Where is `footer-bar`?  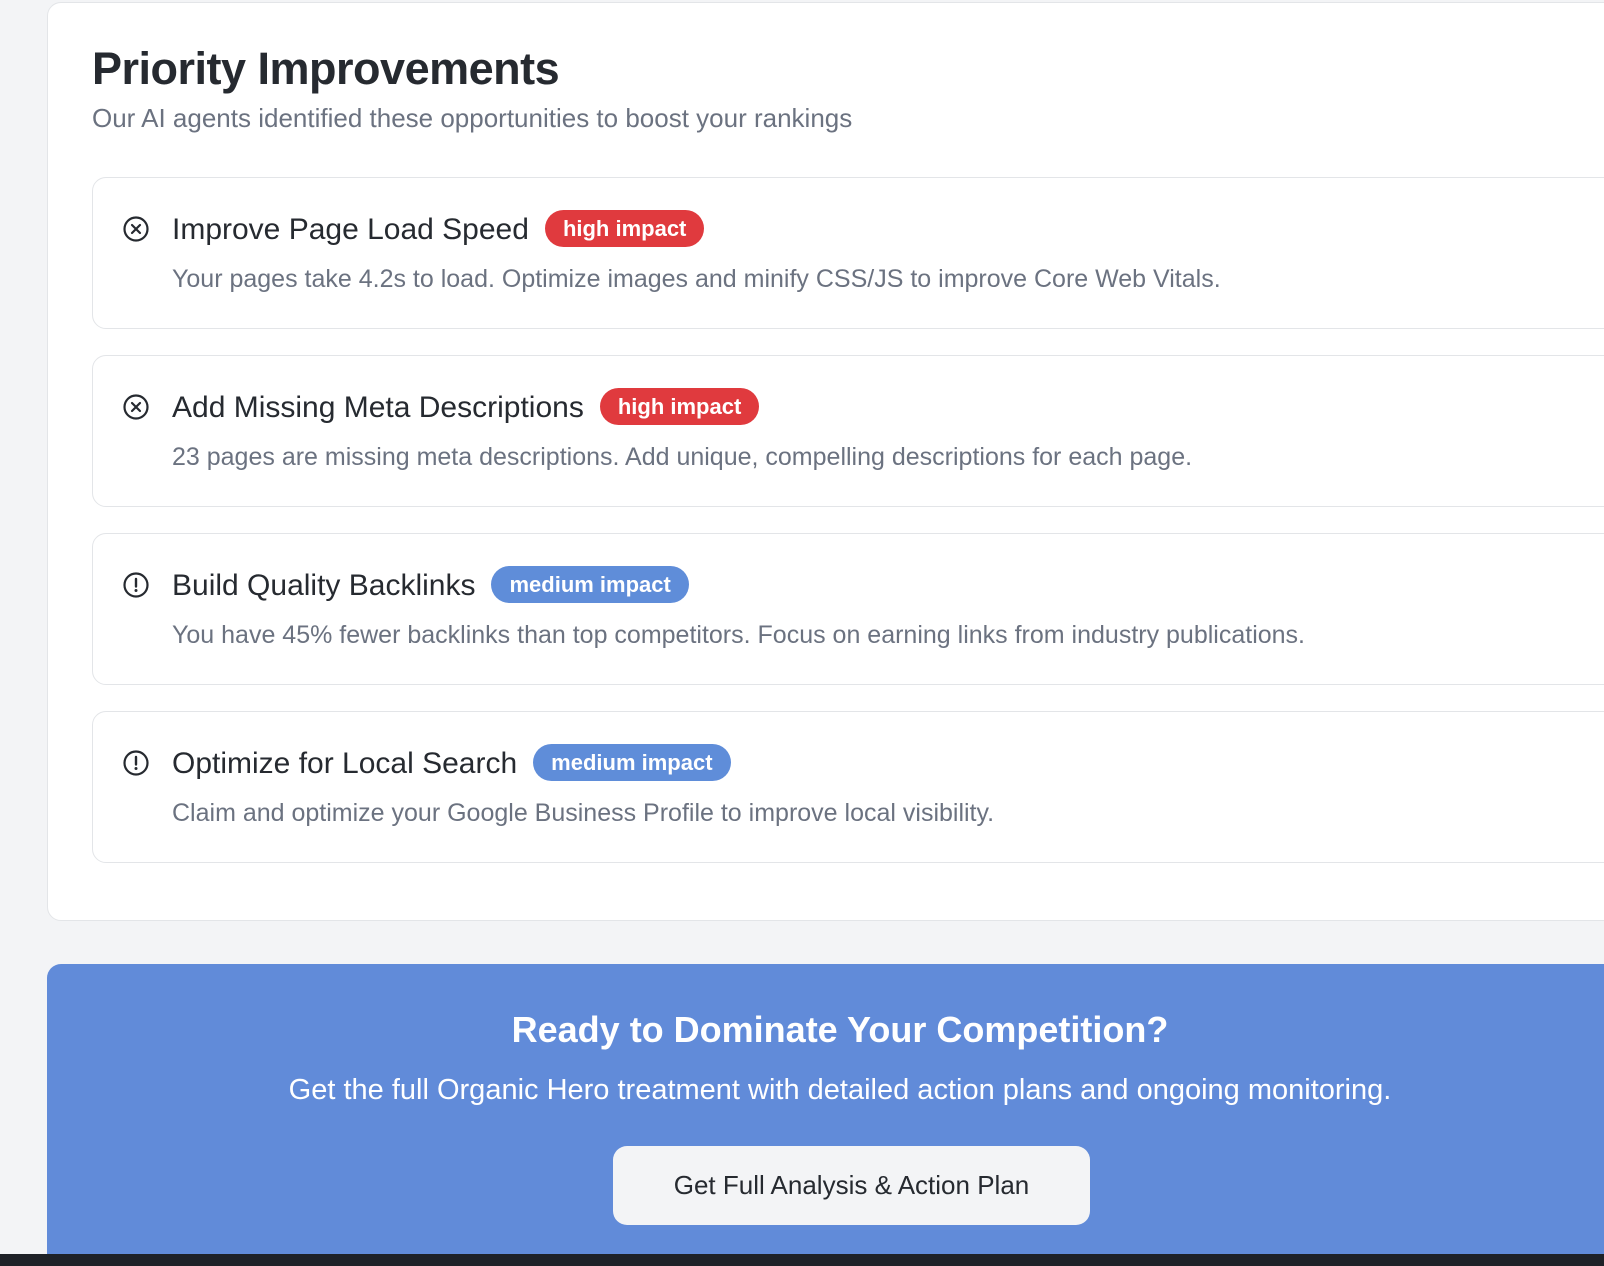 footer-bar is located at coordinates (802, 1260).